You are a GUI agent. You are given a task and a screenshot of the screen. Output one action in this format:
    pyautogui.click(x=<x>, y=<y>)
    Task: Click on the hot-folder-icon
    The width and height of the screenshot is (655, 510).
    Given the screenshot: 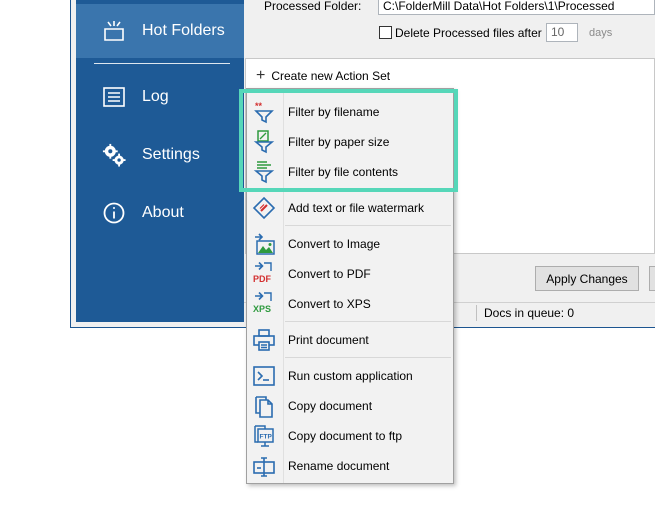 What is the action you would take?
    pyautogui.click(x=114, y=31)
    